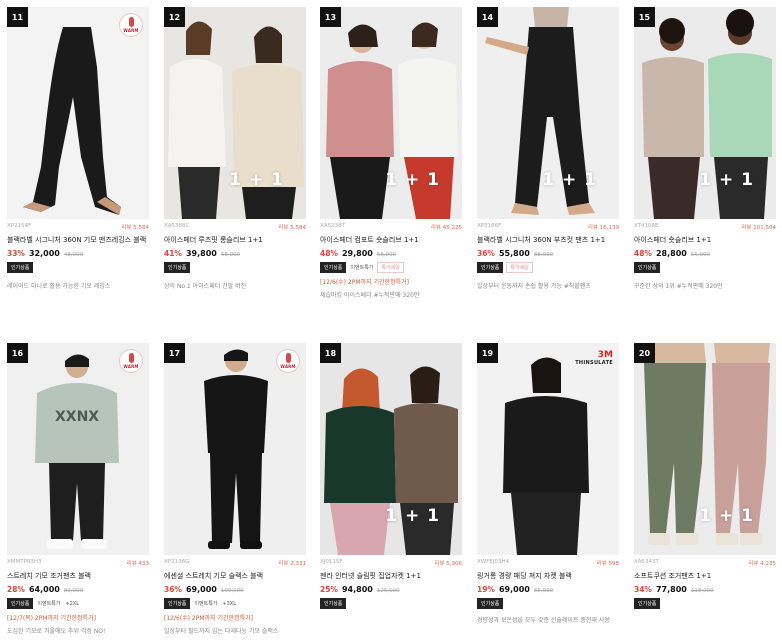 Image resolution: width=782 pixels, height=640 pixels. What do you see at coordinates (705, 576) in the screenshot?
I see `product-title: 소프트쿠션 조거팬츠 1+1` at bounding box center [705, 576].